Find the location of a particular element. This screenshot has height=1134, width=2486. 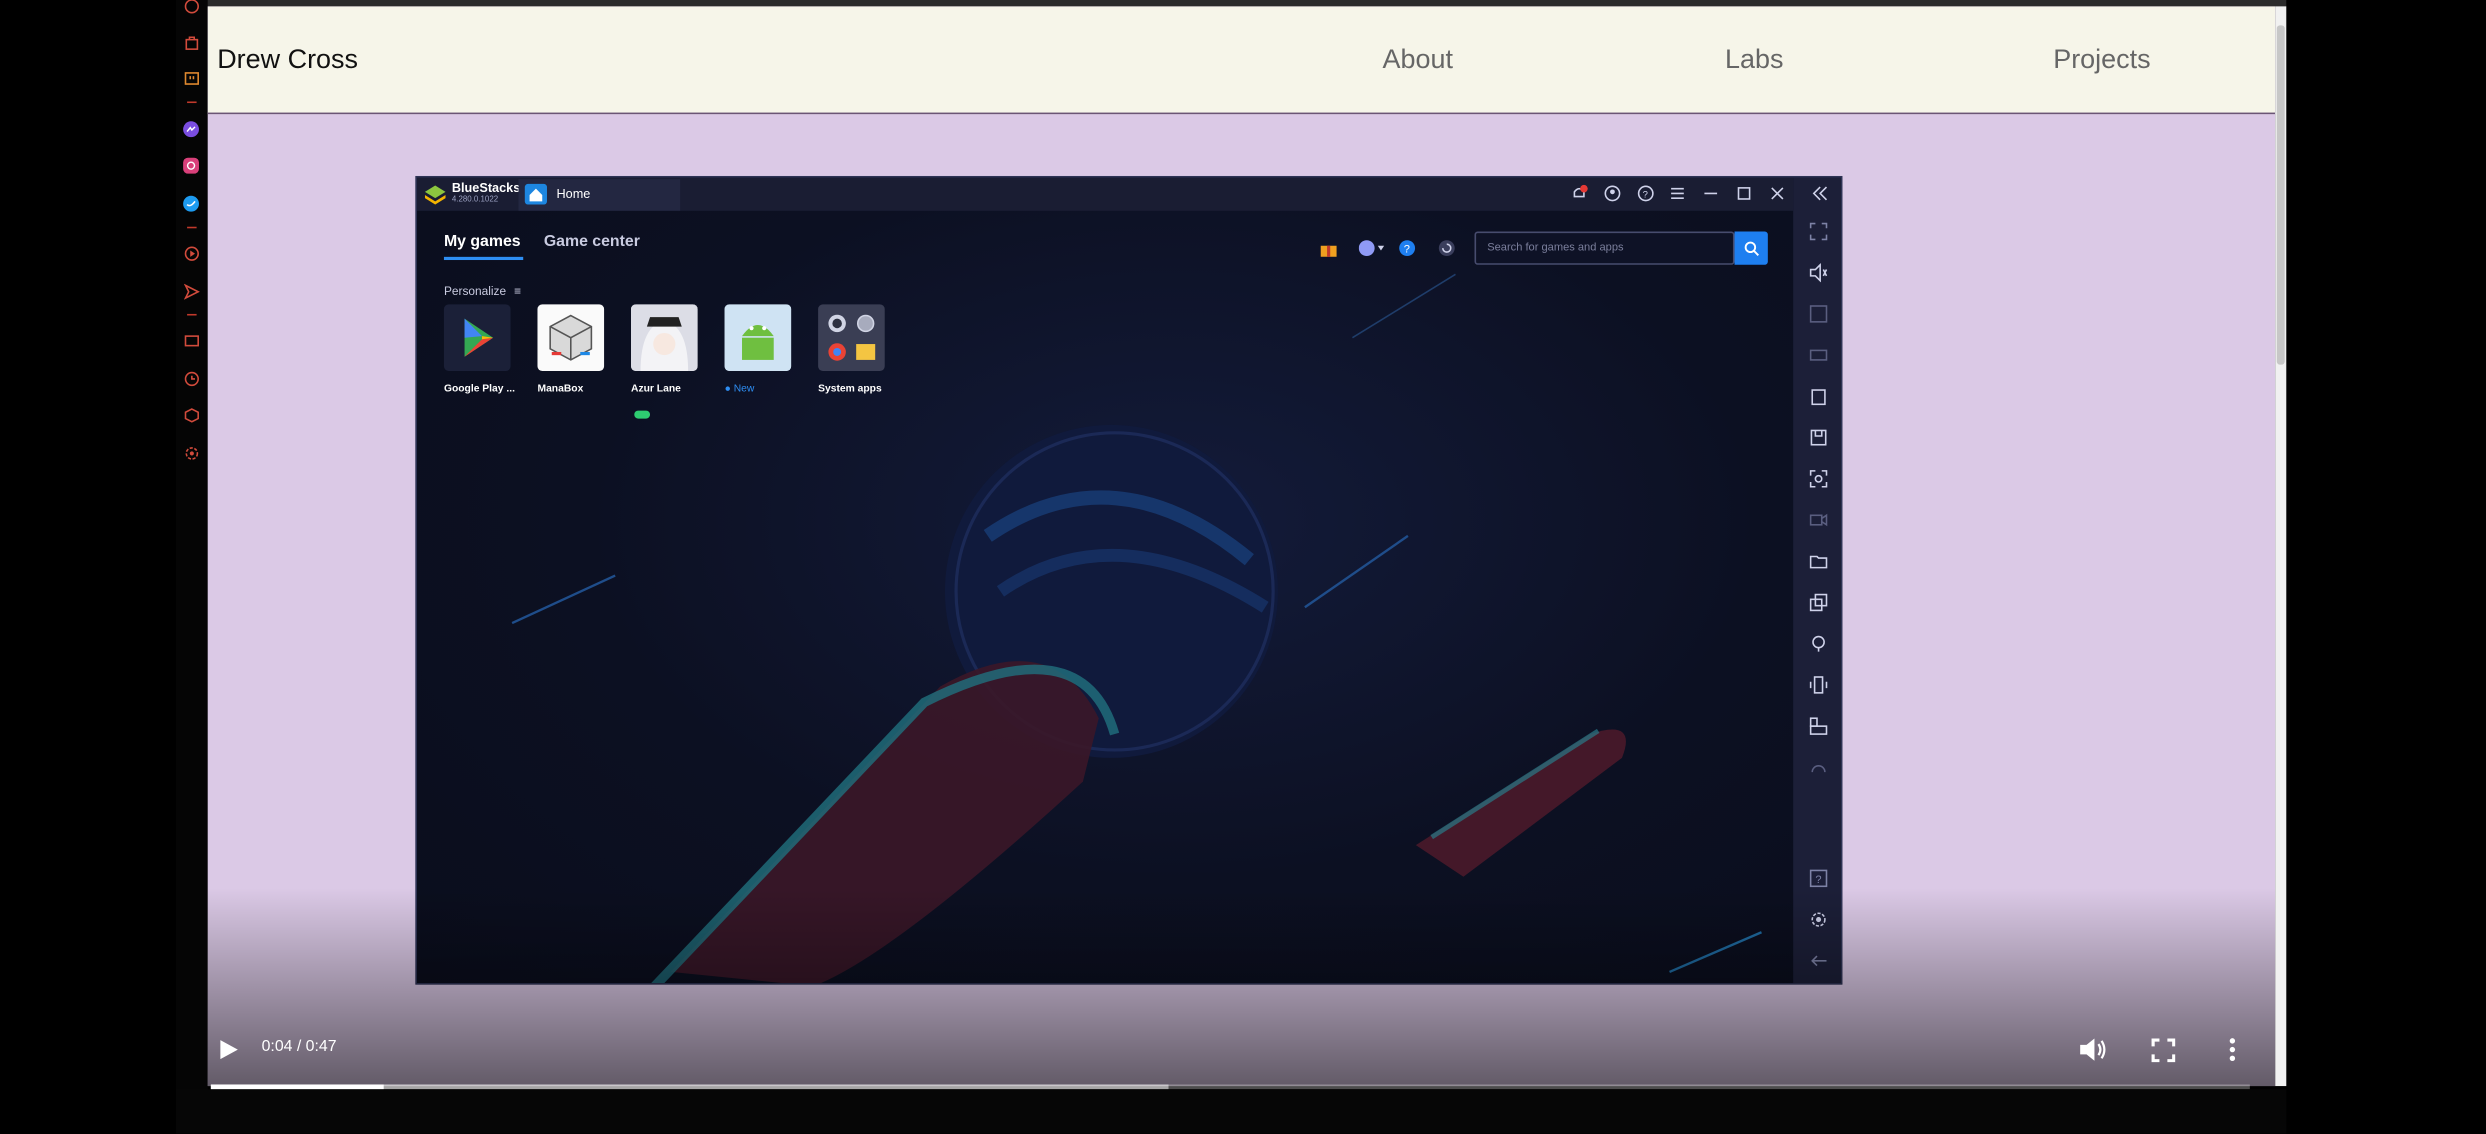

record-icon is located at coordinates (1818, 520).